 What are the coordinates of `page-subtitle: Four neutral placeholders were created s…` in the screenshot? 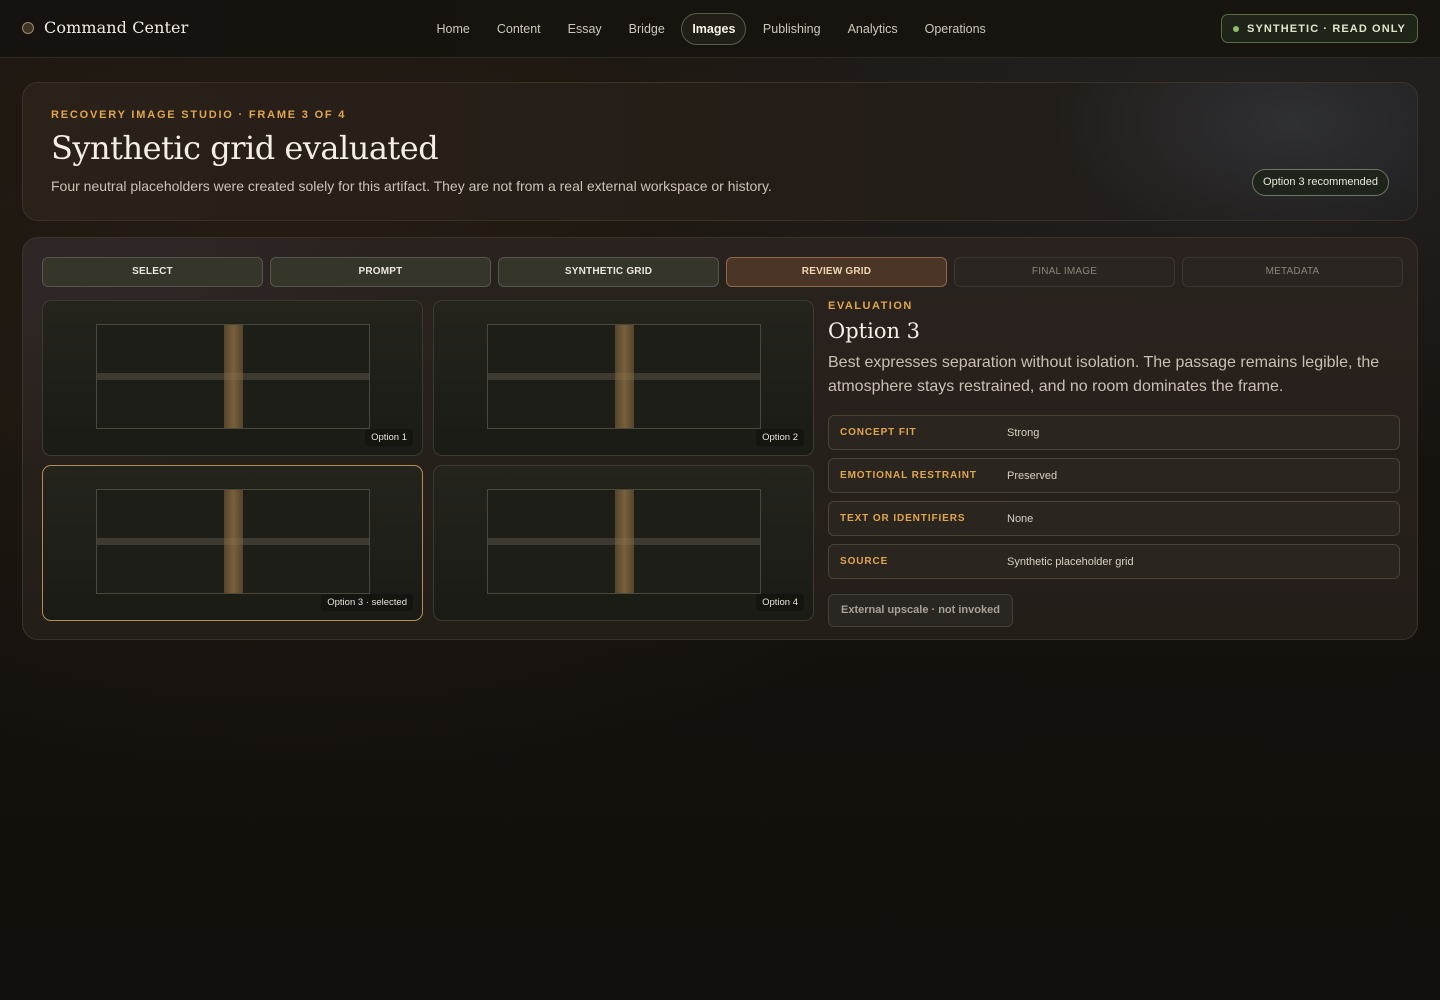 It's located at (411, 186).